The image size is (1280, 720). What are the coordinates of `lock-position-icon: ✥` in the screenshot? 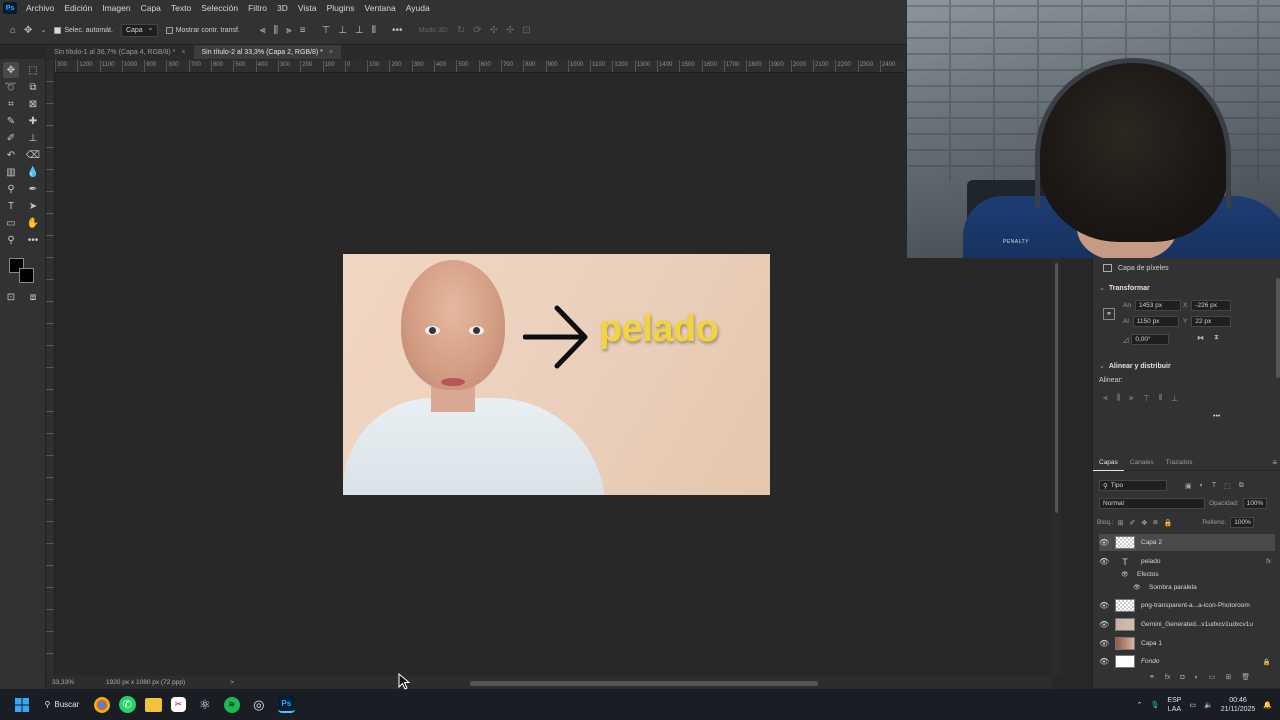 It's located at (1144, 523).